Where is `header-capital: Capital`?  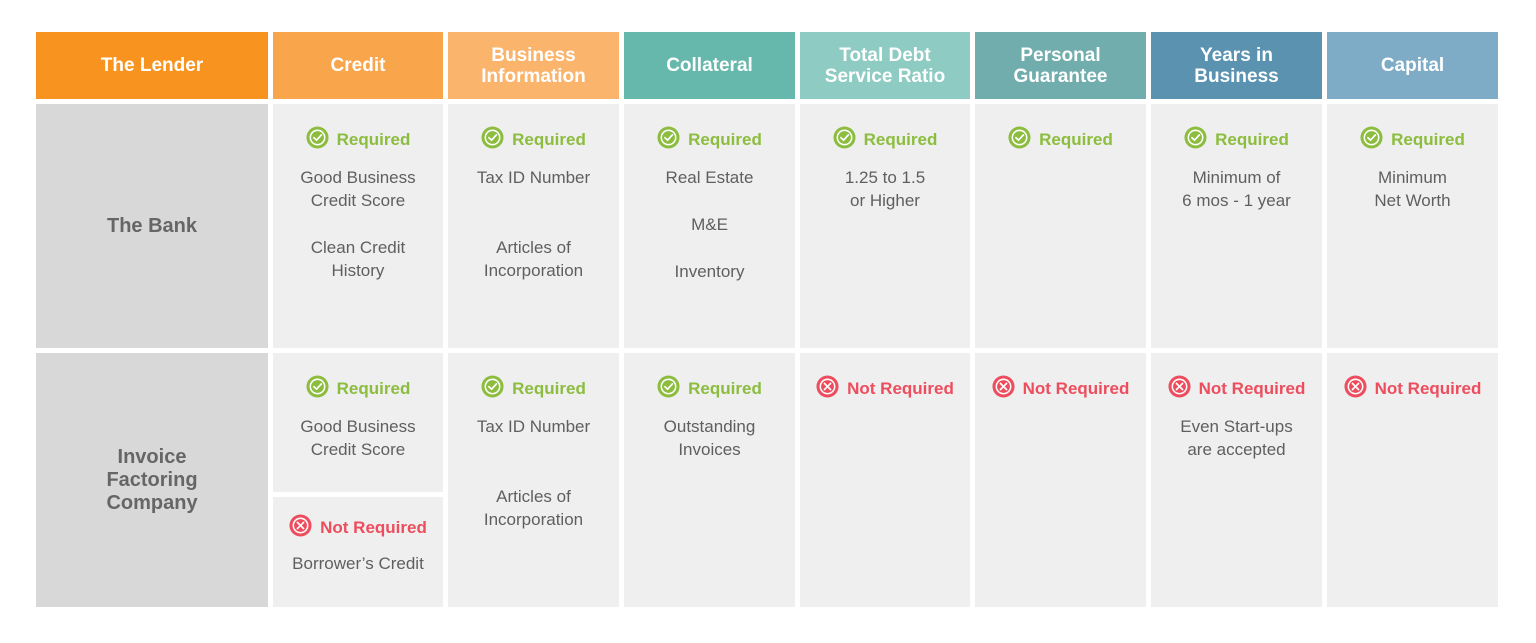 header-capital: Capital is located at coordinates (1412, 65).